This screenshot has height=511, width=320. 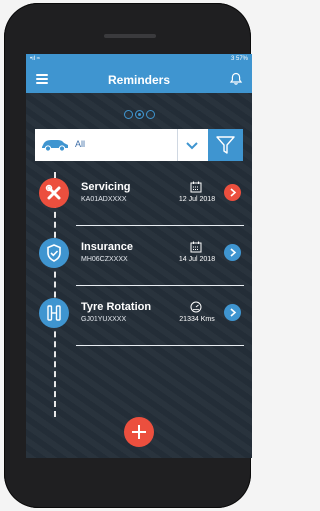 What do you see at coordinates (107, 247) in the screenshot?
I see `reminder-title: Insurance` at bounding box center [107, 247].